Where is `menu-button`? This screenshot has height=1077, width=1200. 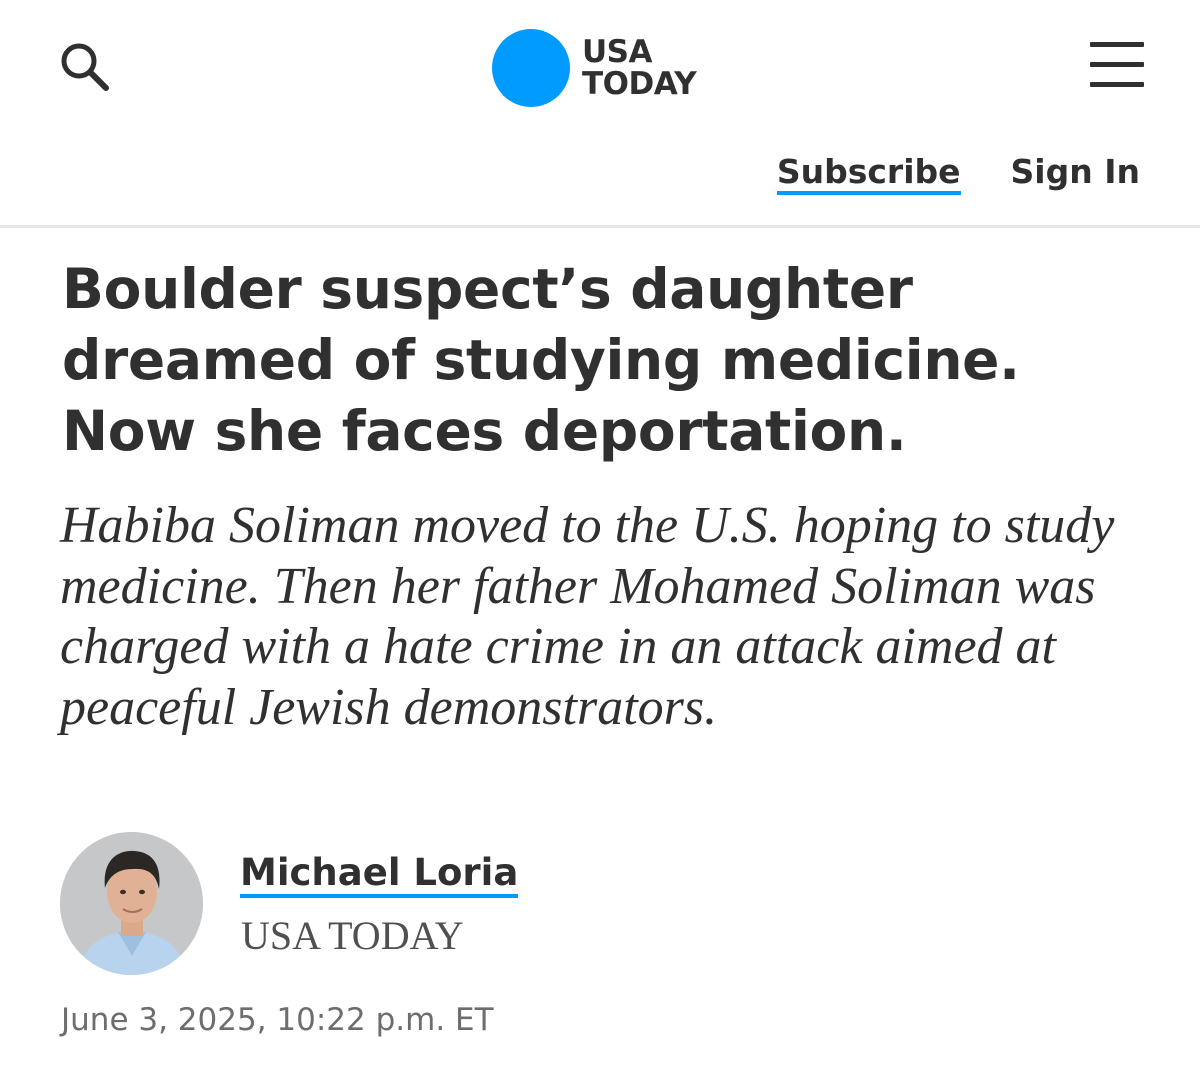
menu-button is located at coordinates (1116, 65).